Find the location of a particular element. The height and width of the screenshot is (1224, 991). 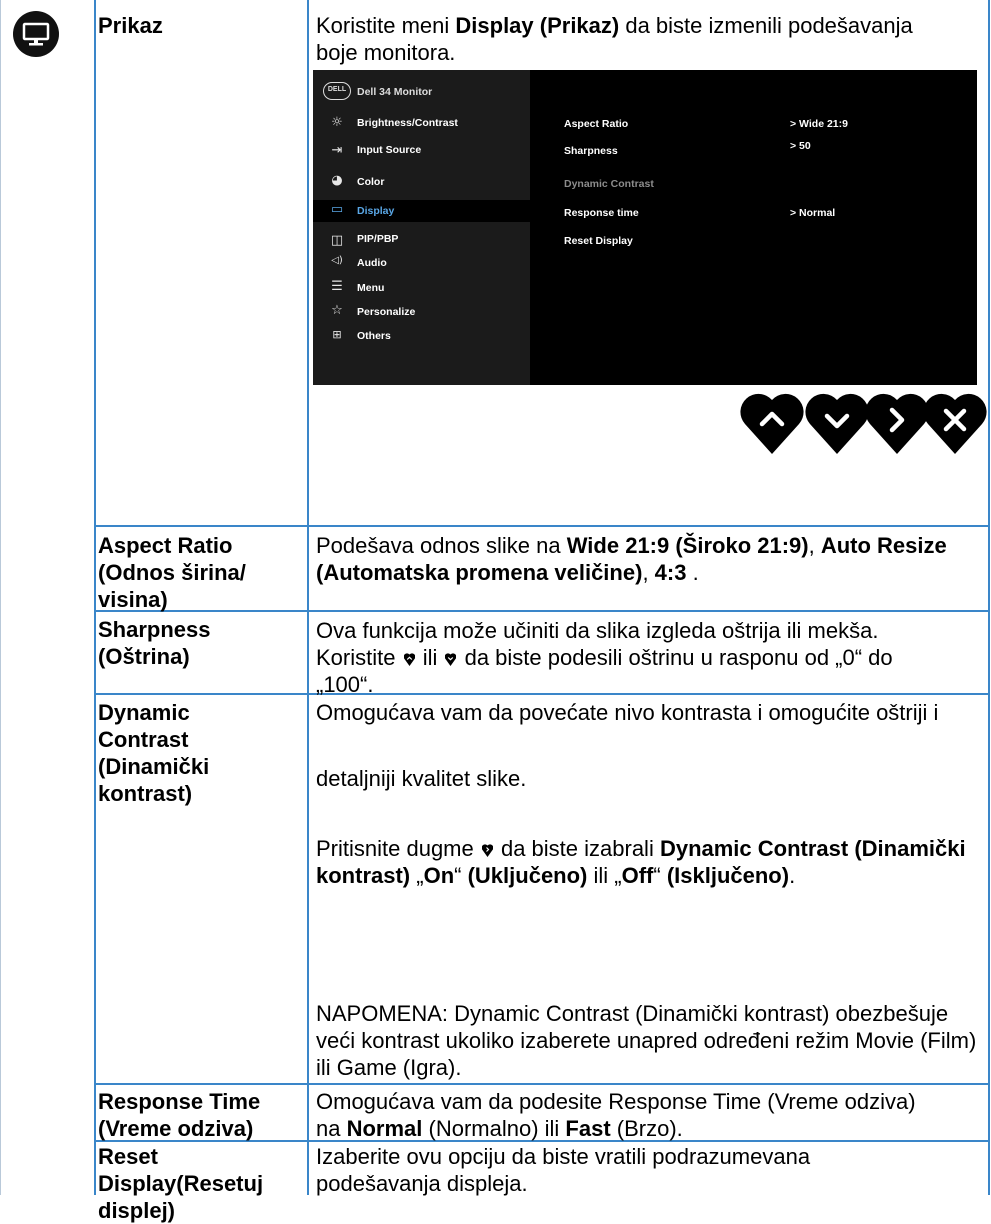

table-left-border is located at coordinates (0, 597).